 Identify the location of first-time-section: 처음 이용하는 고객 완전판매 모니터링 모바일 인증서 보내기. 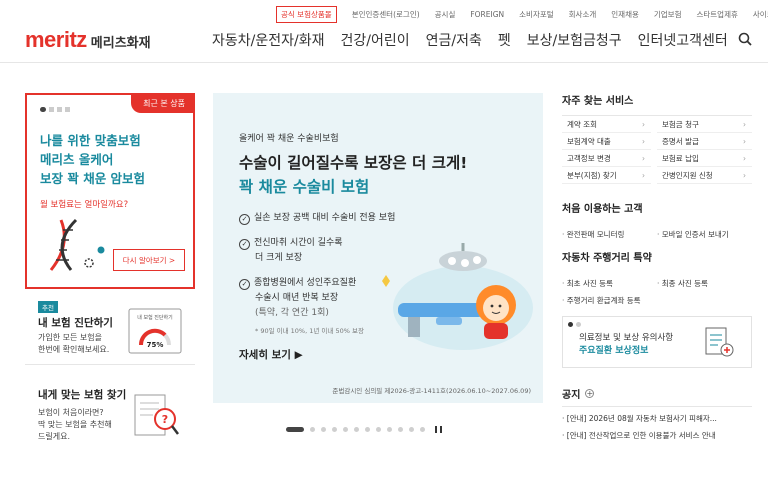
(657, 220).